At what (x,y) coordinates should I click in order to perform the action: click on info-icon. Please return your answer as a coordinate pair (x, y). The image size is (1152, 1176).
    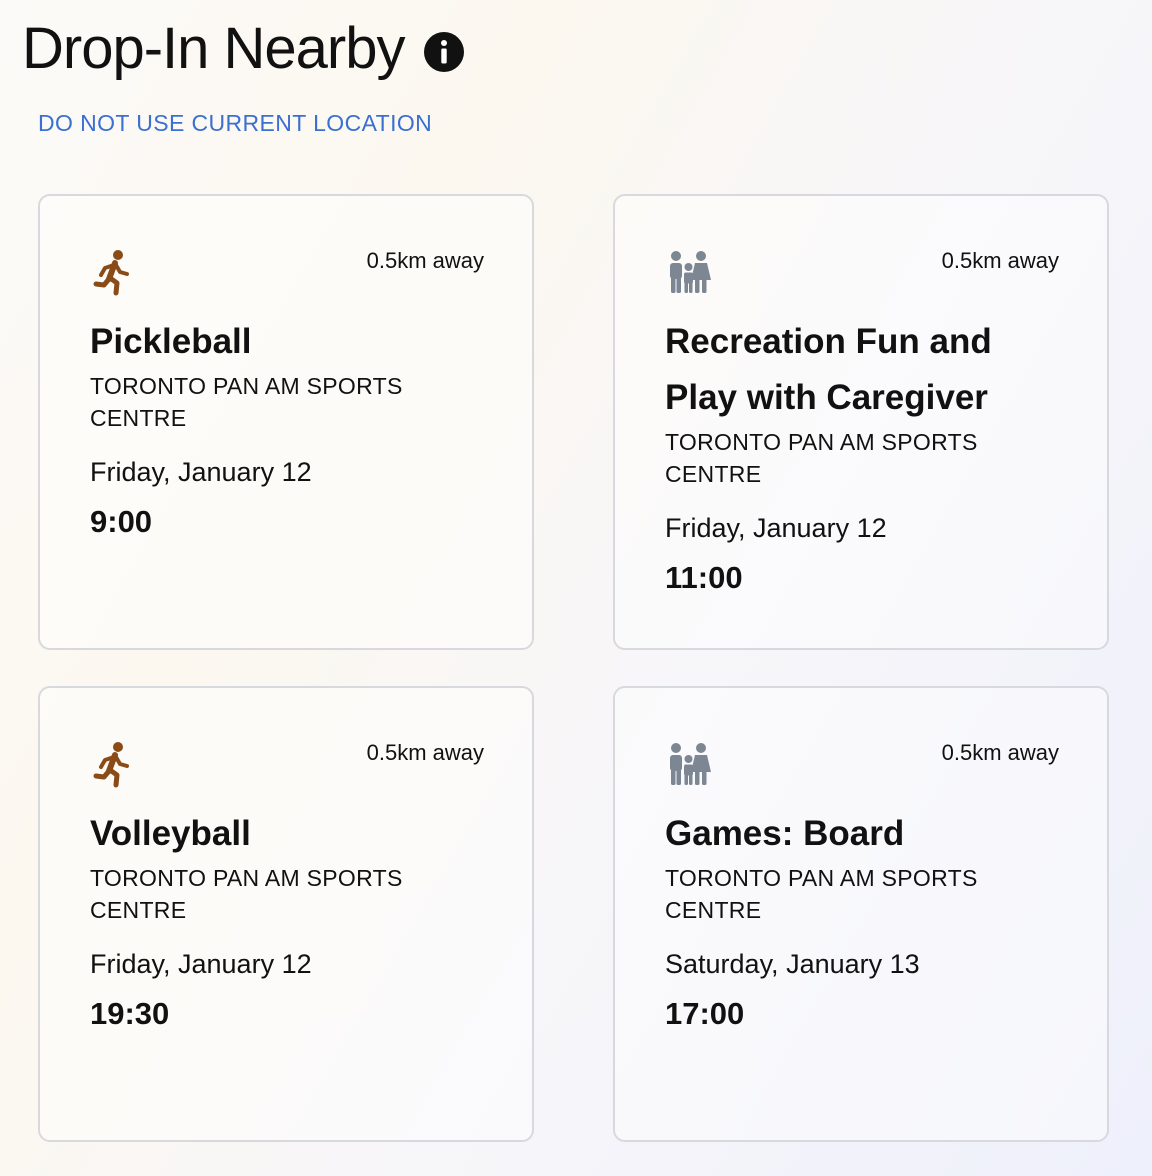
    Looking at the image, I should click on (444, 52).